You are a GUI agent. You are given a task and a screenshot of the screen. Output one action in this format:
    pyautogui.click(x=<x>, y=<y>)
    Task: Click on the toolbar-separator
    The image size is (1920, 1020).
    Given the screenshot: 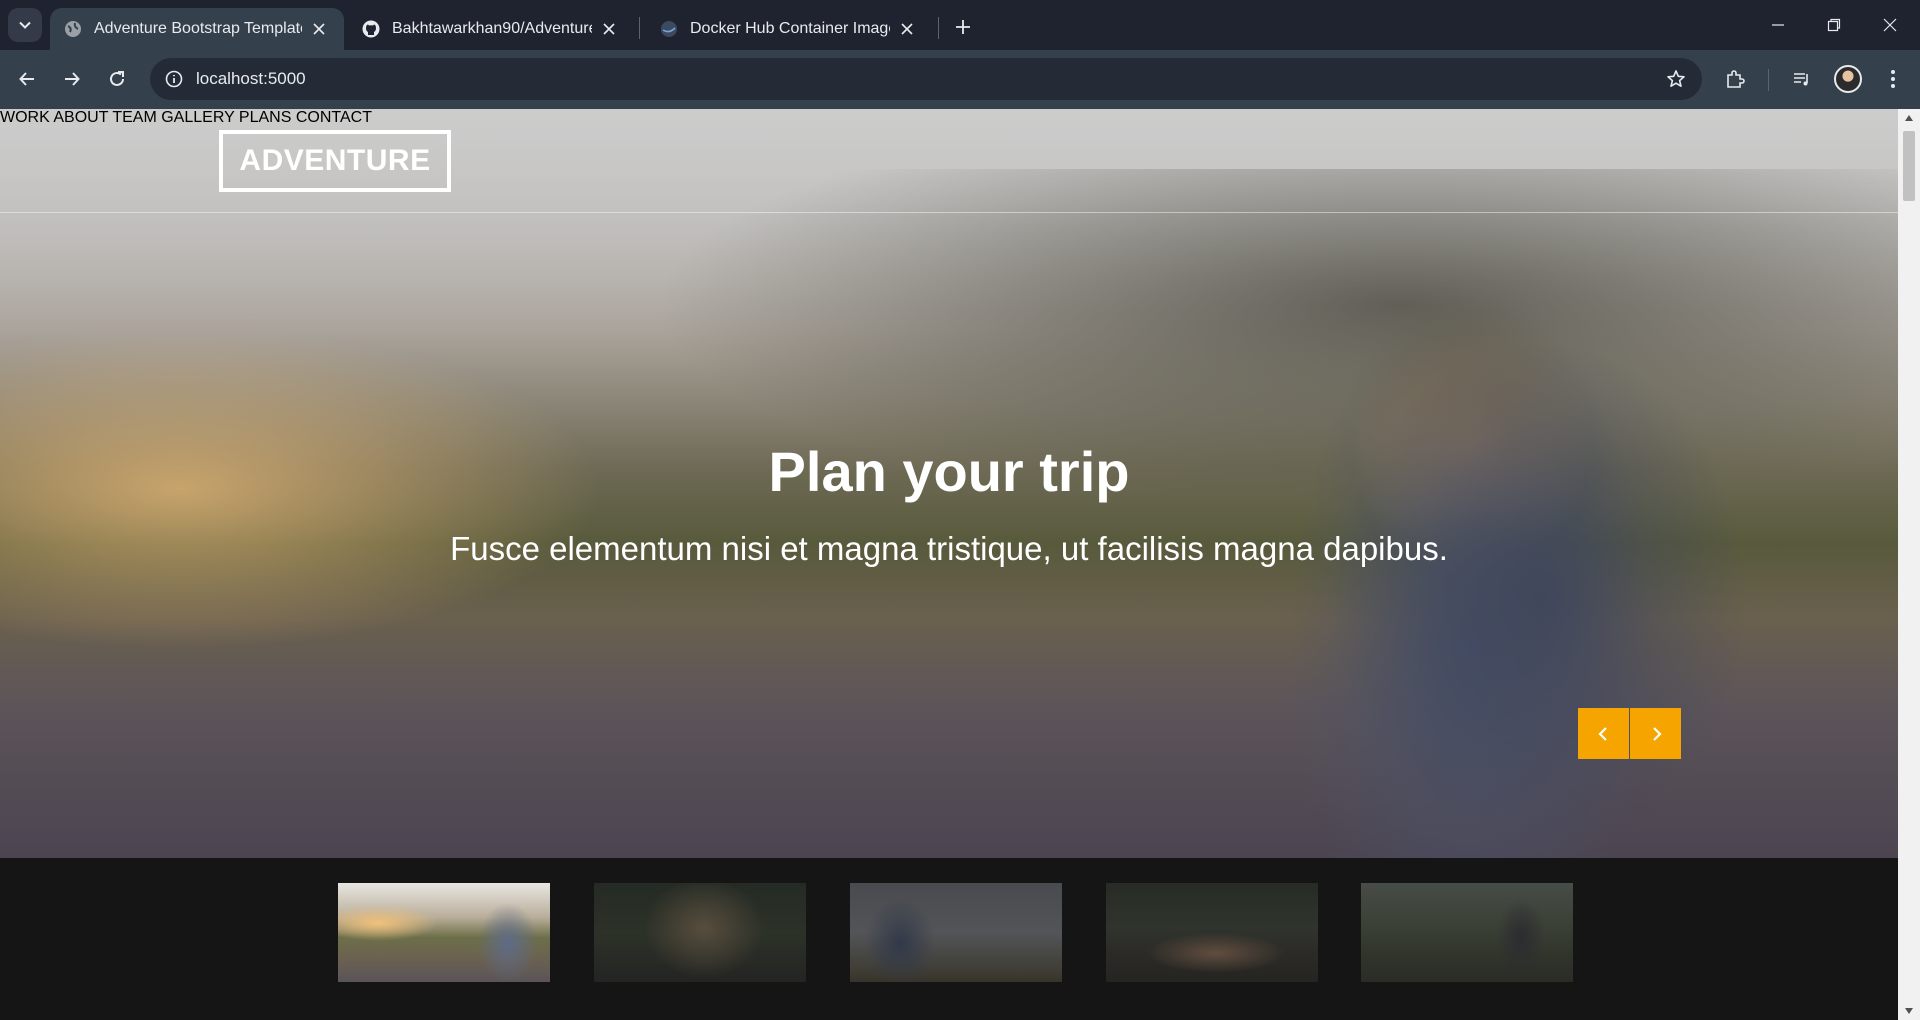 What is the action you would take?
    pyautogui.click(x=1768, y=80)
    